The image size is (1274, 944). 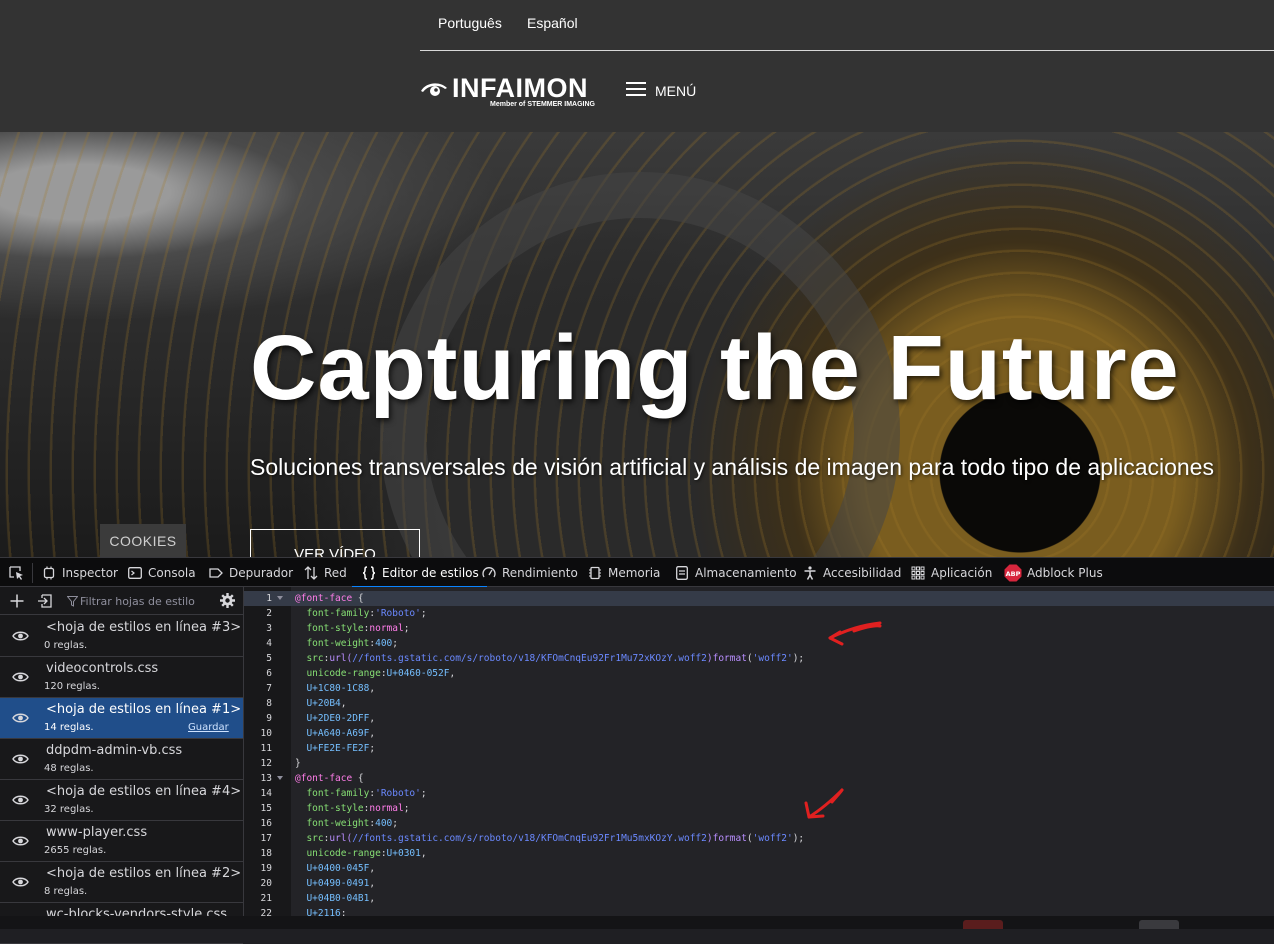 I want to click on add-stylesheet-icon, so click(x=17, y=601).